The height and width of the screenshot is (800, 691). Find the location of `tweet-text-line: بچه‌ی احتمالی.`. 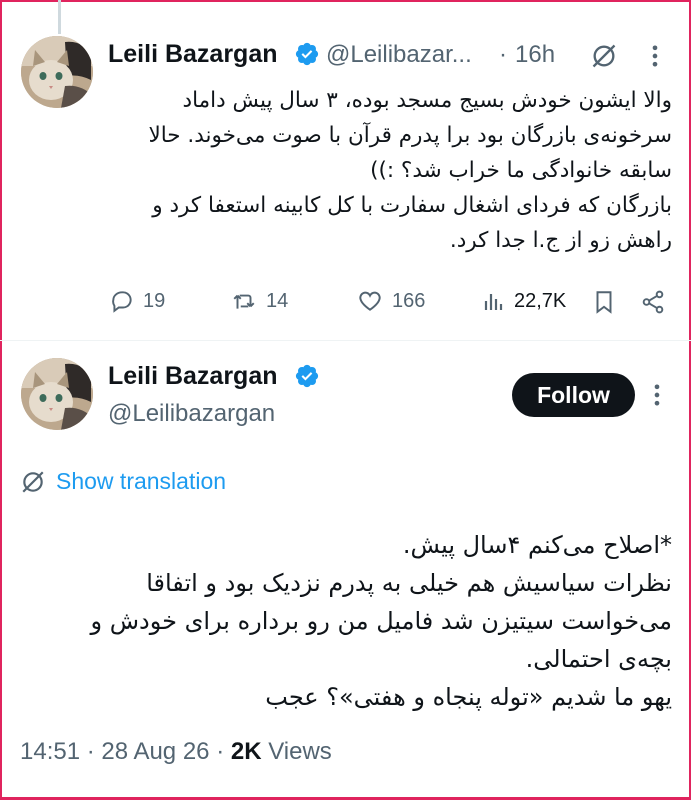

tweet-text-line: بچه‌ی احتمالی. is located at coordinates (598, 659).